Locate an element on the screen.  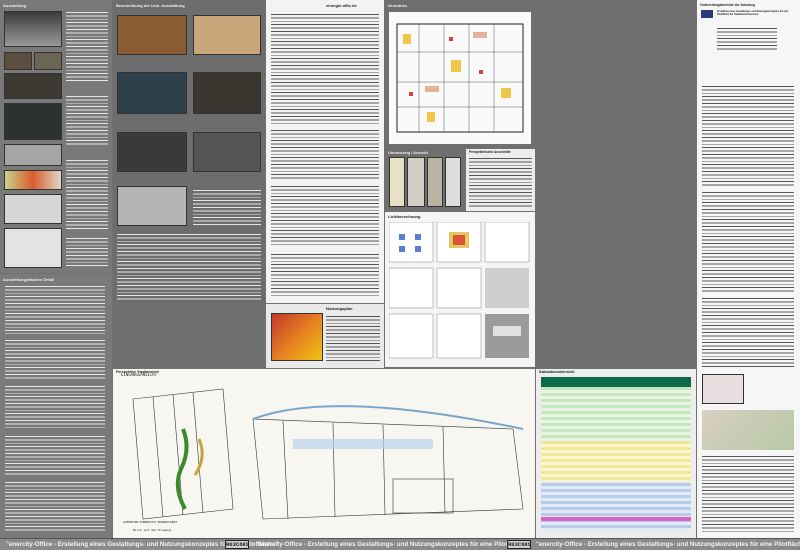
sketch-note: Blick auf den Eingang is located at coordinates (152, 530).